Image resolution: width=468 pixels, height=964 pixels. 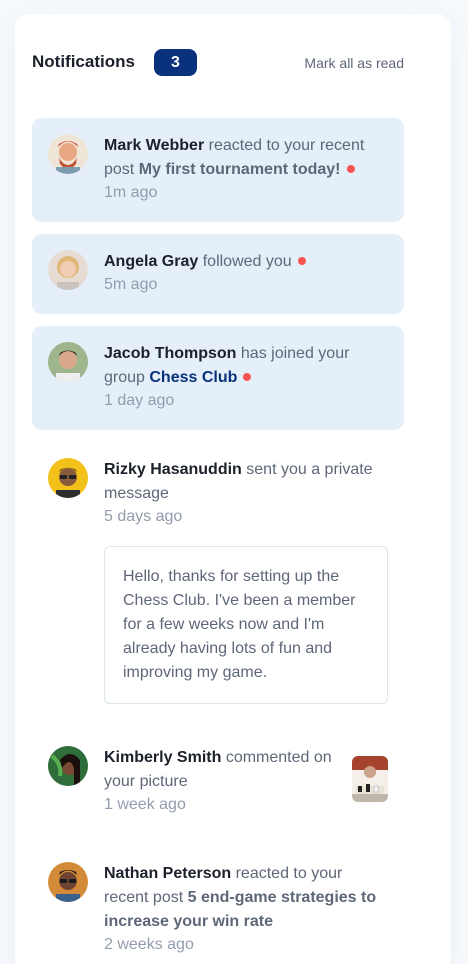 What do you see at coordinates (162, 757) in the screenshot?
I see `notification-user: Kimberly Smith` at bounding box center [162, 757].